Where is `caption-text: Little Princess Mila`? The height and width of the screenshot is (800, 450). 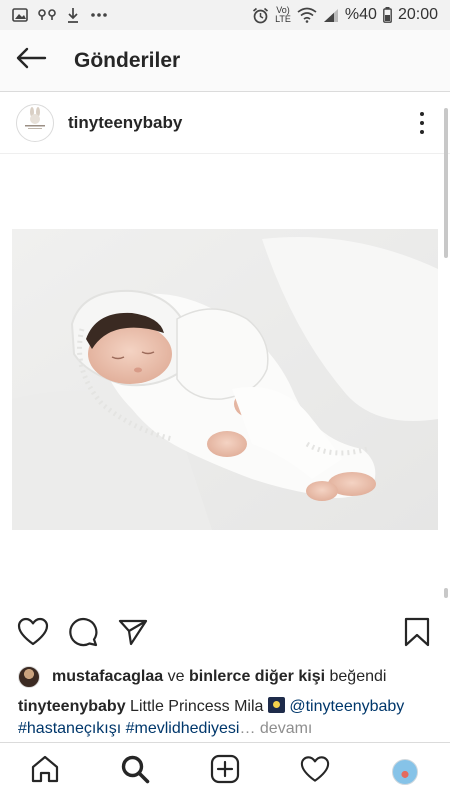
caption-text: Little Princess Mila is located at coordinates (197, 706).